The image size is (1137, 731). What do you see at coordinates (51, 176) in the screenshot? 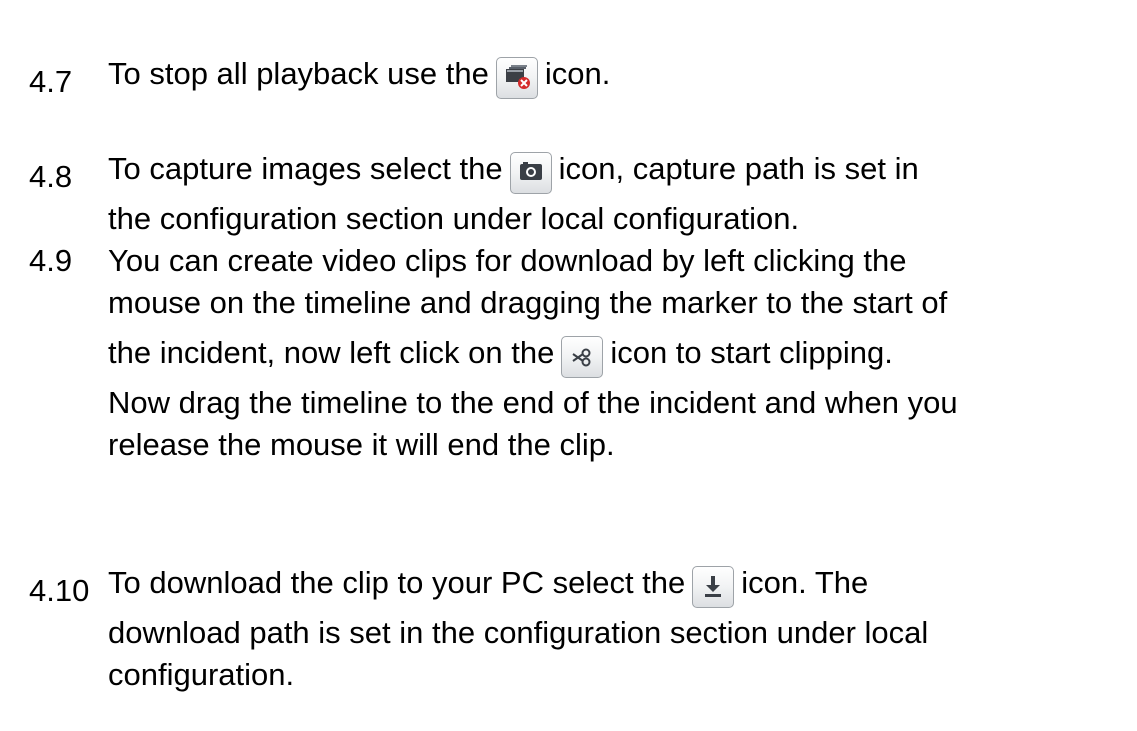
I see `section-number: 4.8` at bounding box center [51, 176].